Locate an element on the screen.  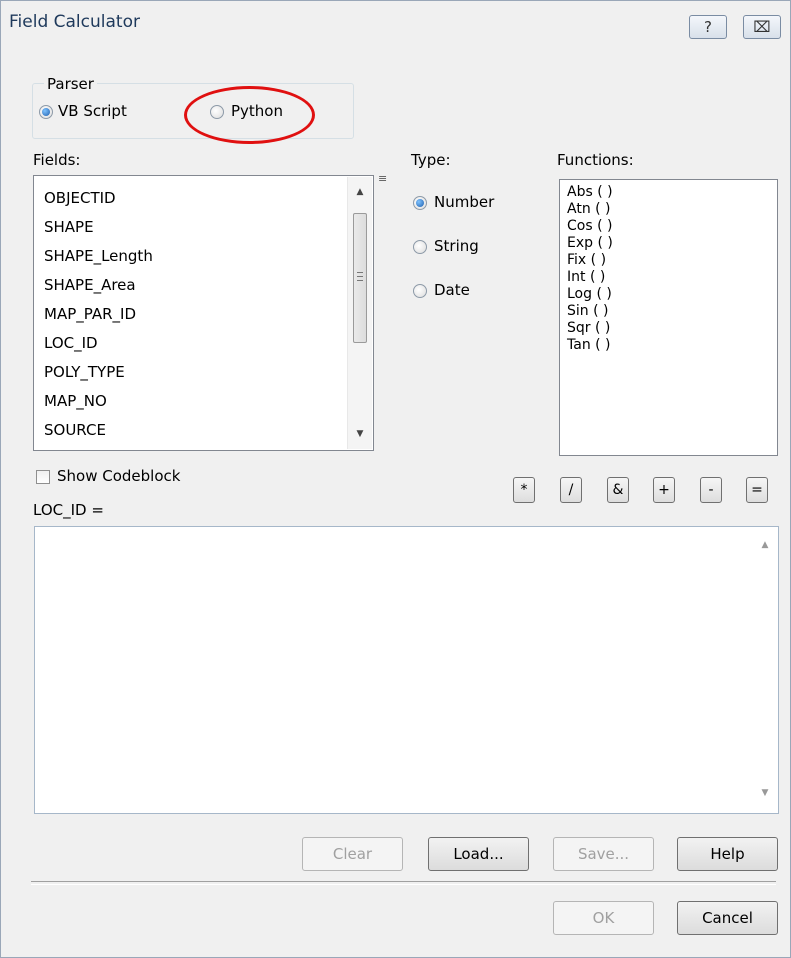
field-item-shape-length: SHAPE_Length is located at coordinates (98, 256).